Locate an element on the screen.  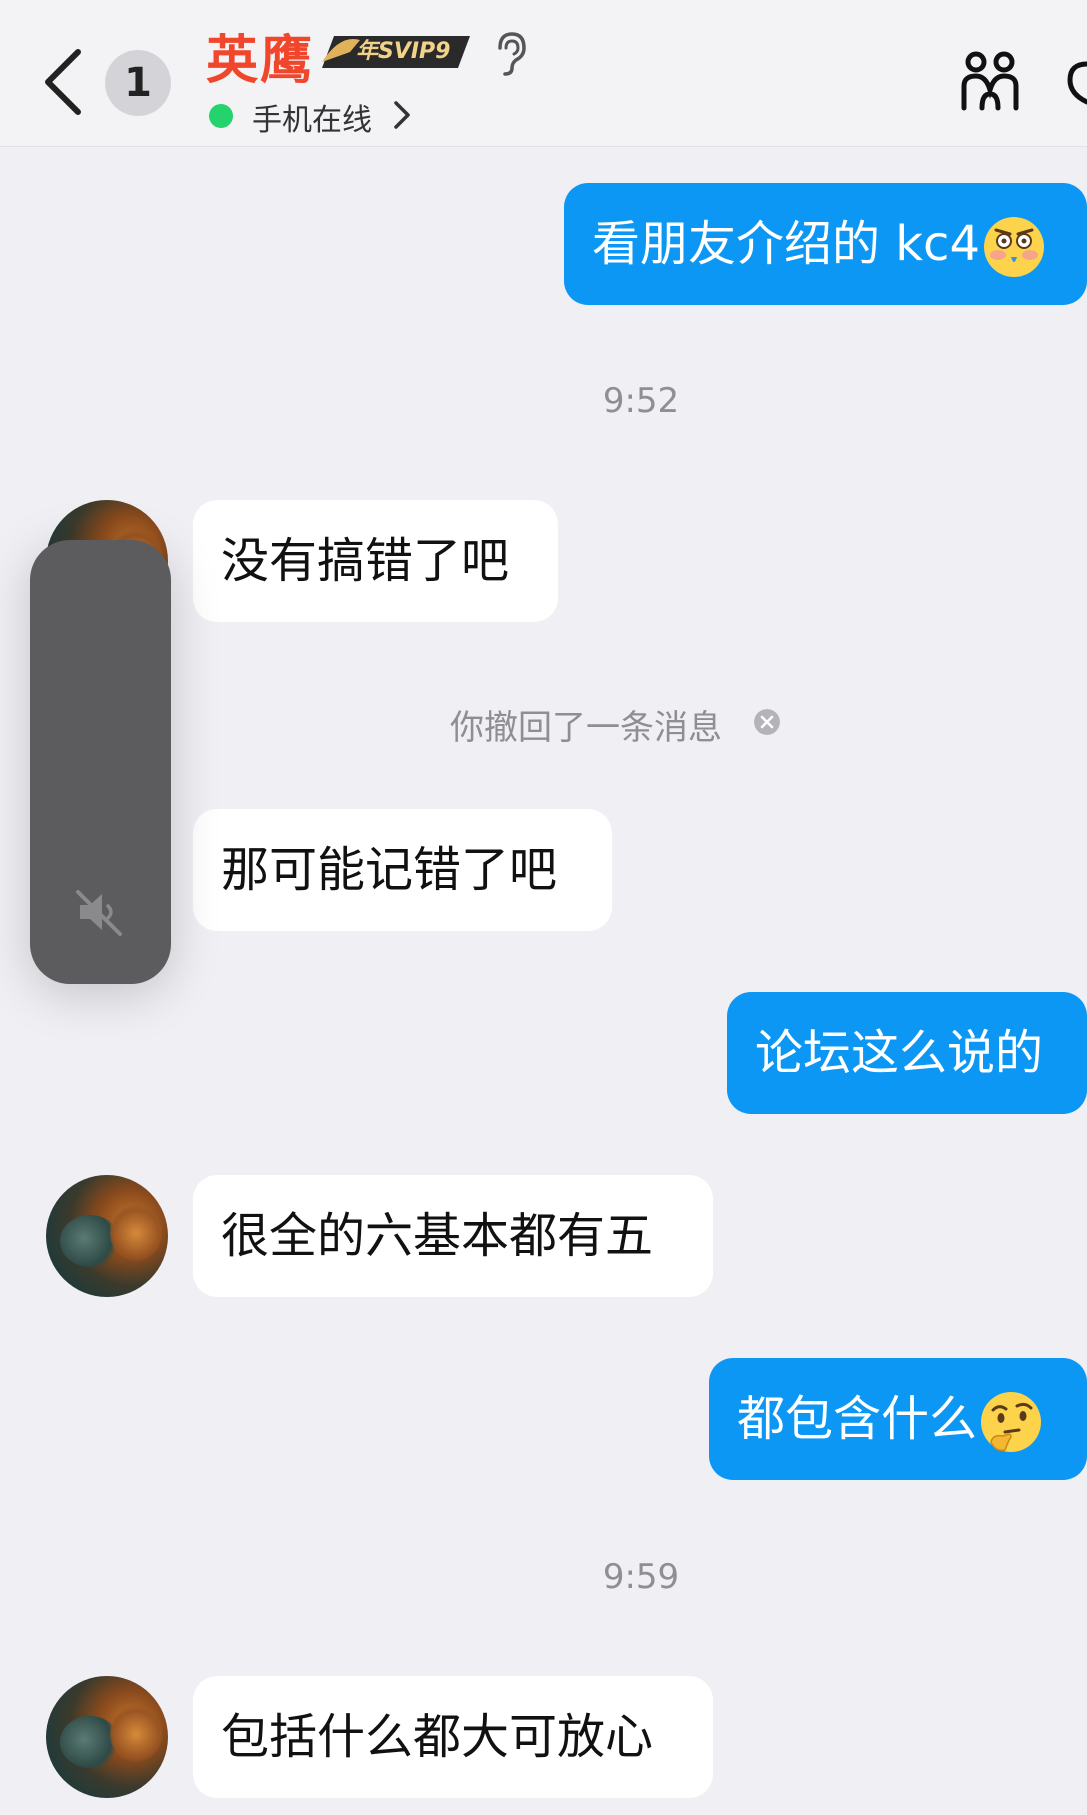
message-text: 很全的六基本都有五 is located at coordinates (437, 1236).